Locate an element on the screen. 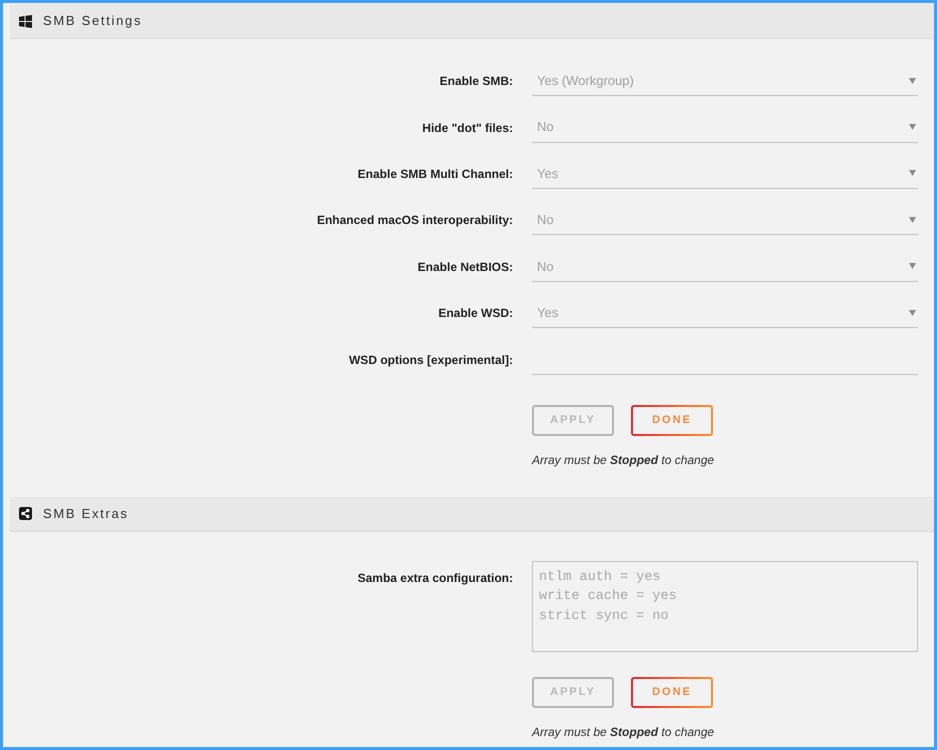 The width and height of the screenshot is (937, 750). field-label: WSD options [experimental]: is located at coordinates (430, 360).